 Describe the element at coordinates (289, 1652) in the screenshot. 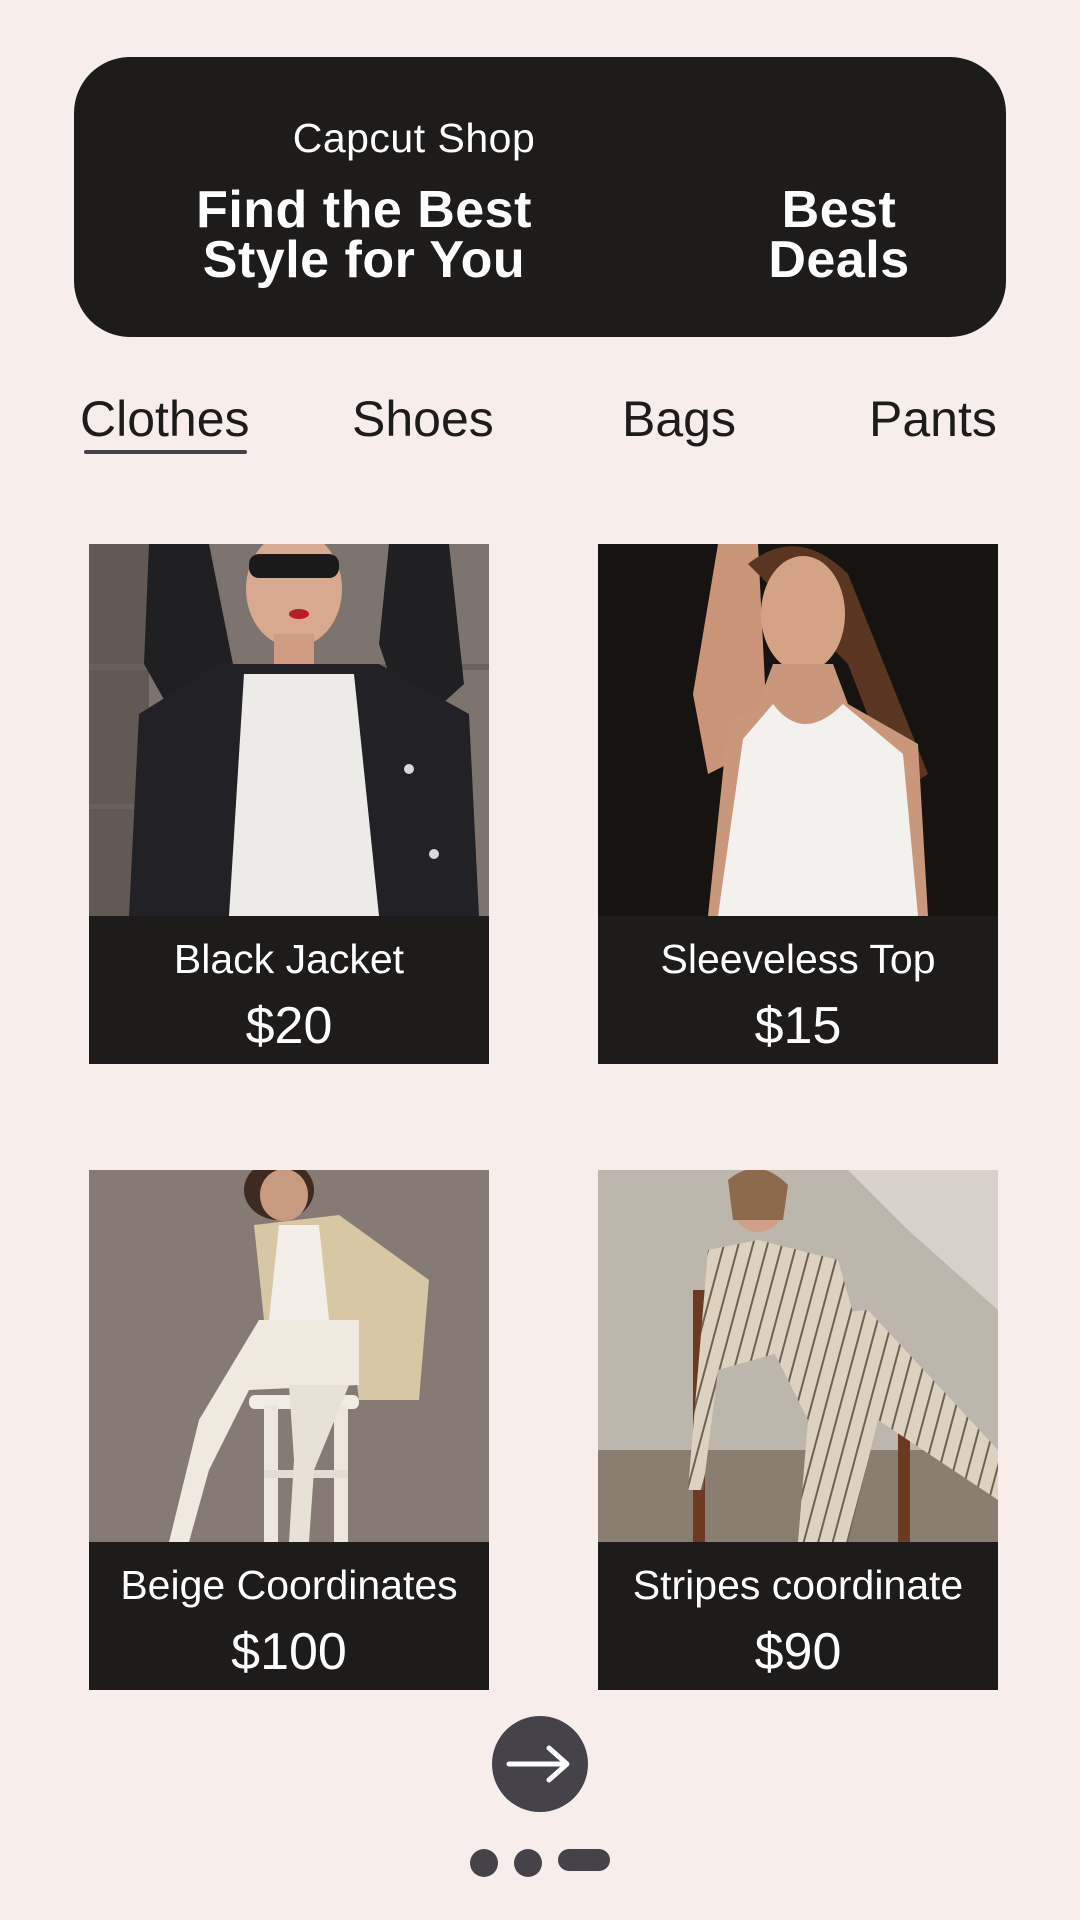

I see `product-price: $100` at that location.